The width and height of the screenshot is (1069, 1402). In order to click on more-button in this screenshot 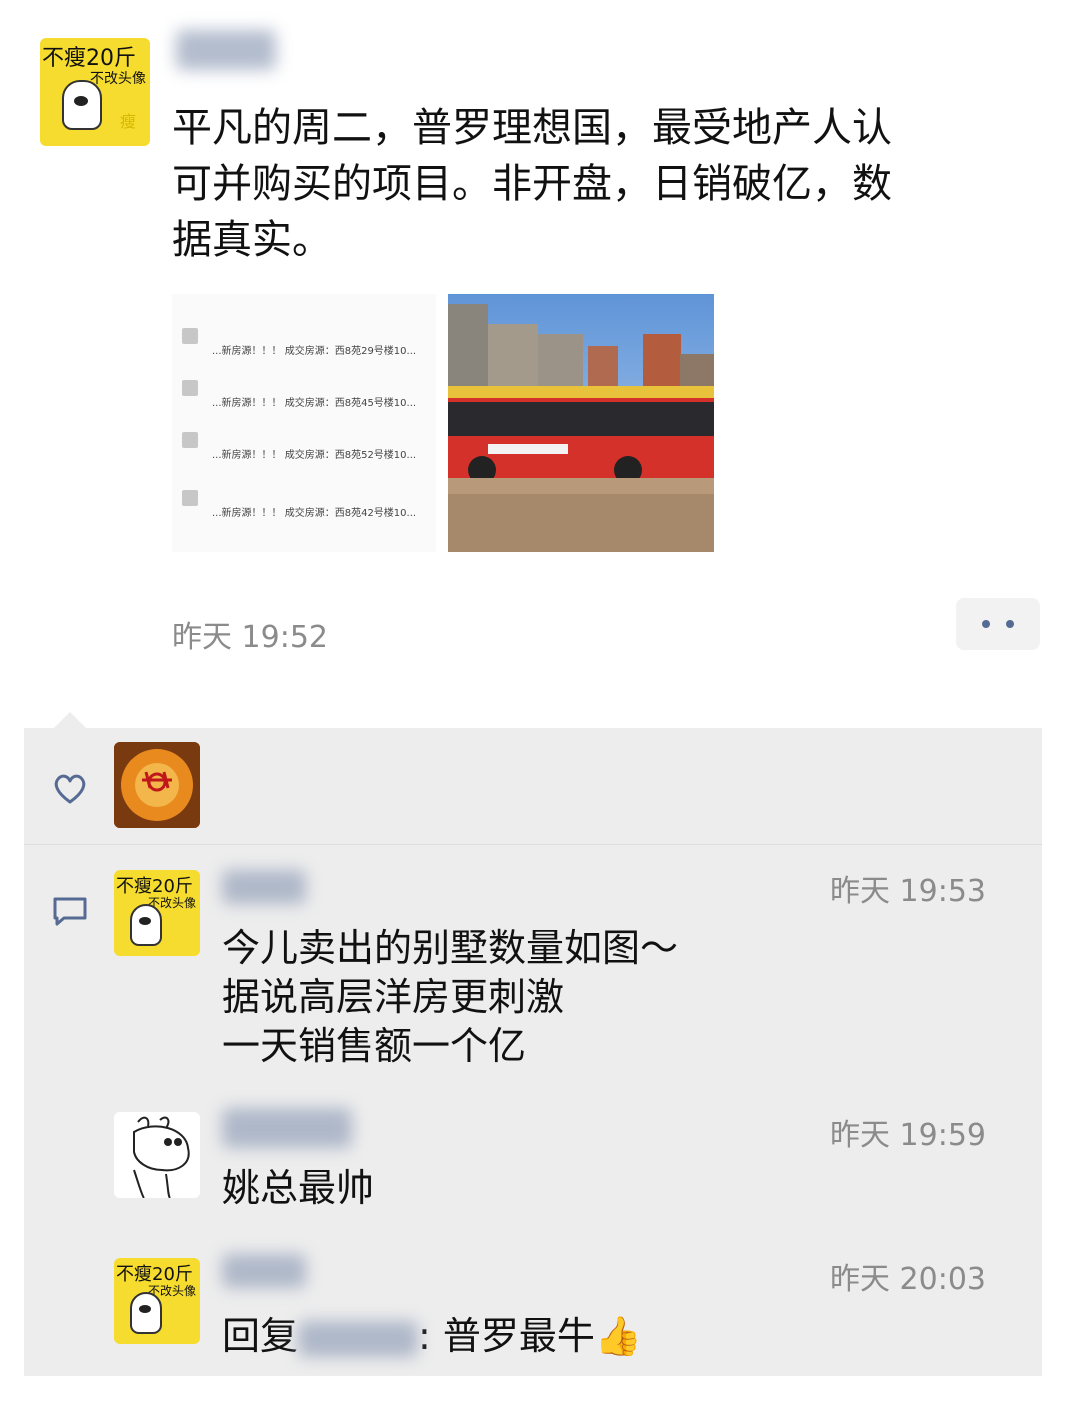, I will do `click(998, 624)`.